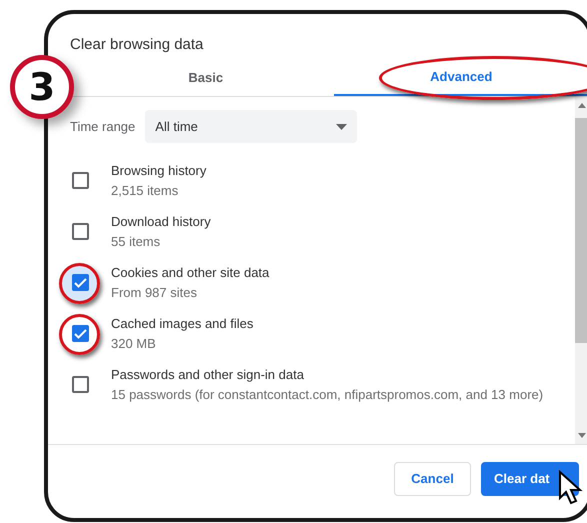  Describe the element at coordinates (145, 191) in the screenshot. I see `item-detail: 2,515 items` at that location.